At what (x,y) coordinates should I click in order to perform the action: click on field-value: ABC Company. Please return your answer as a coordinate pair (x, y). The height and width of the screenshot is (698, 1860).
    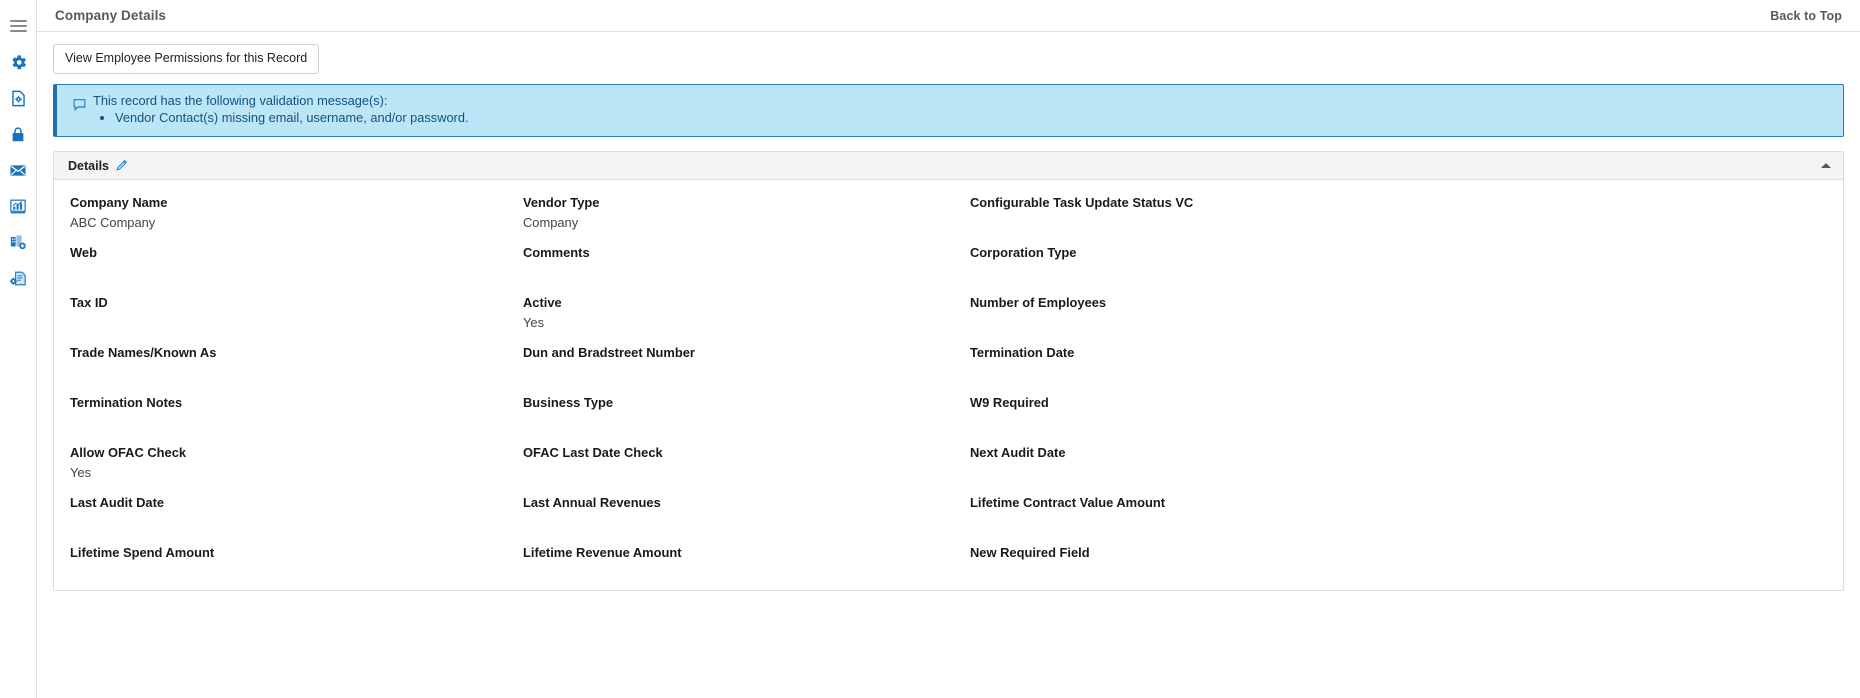
    Looking at the image, I should click on (113, 223).